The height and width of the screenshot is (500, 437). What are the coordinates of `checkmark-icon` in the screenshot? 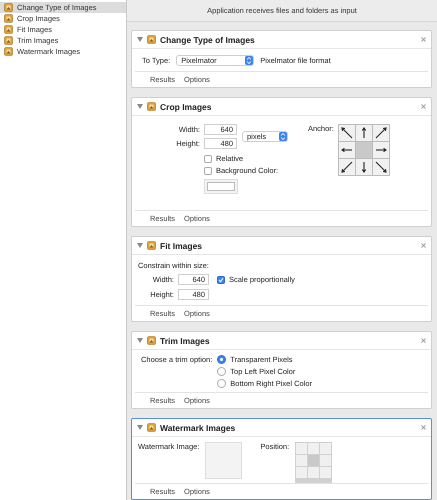 It's located at (221, 279).